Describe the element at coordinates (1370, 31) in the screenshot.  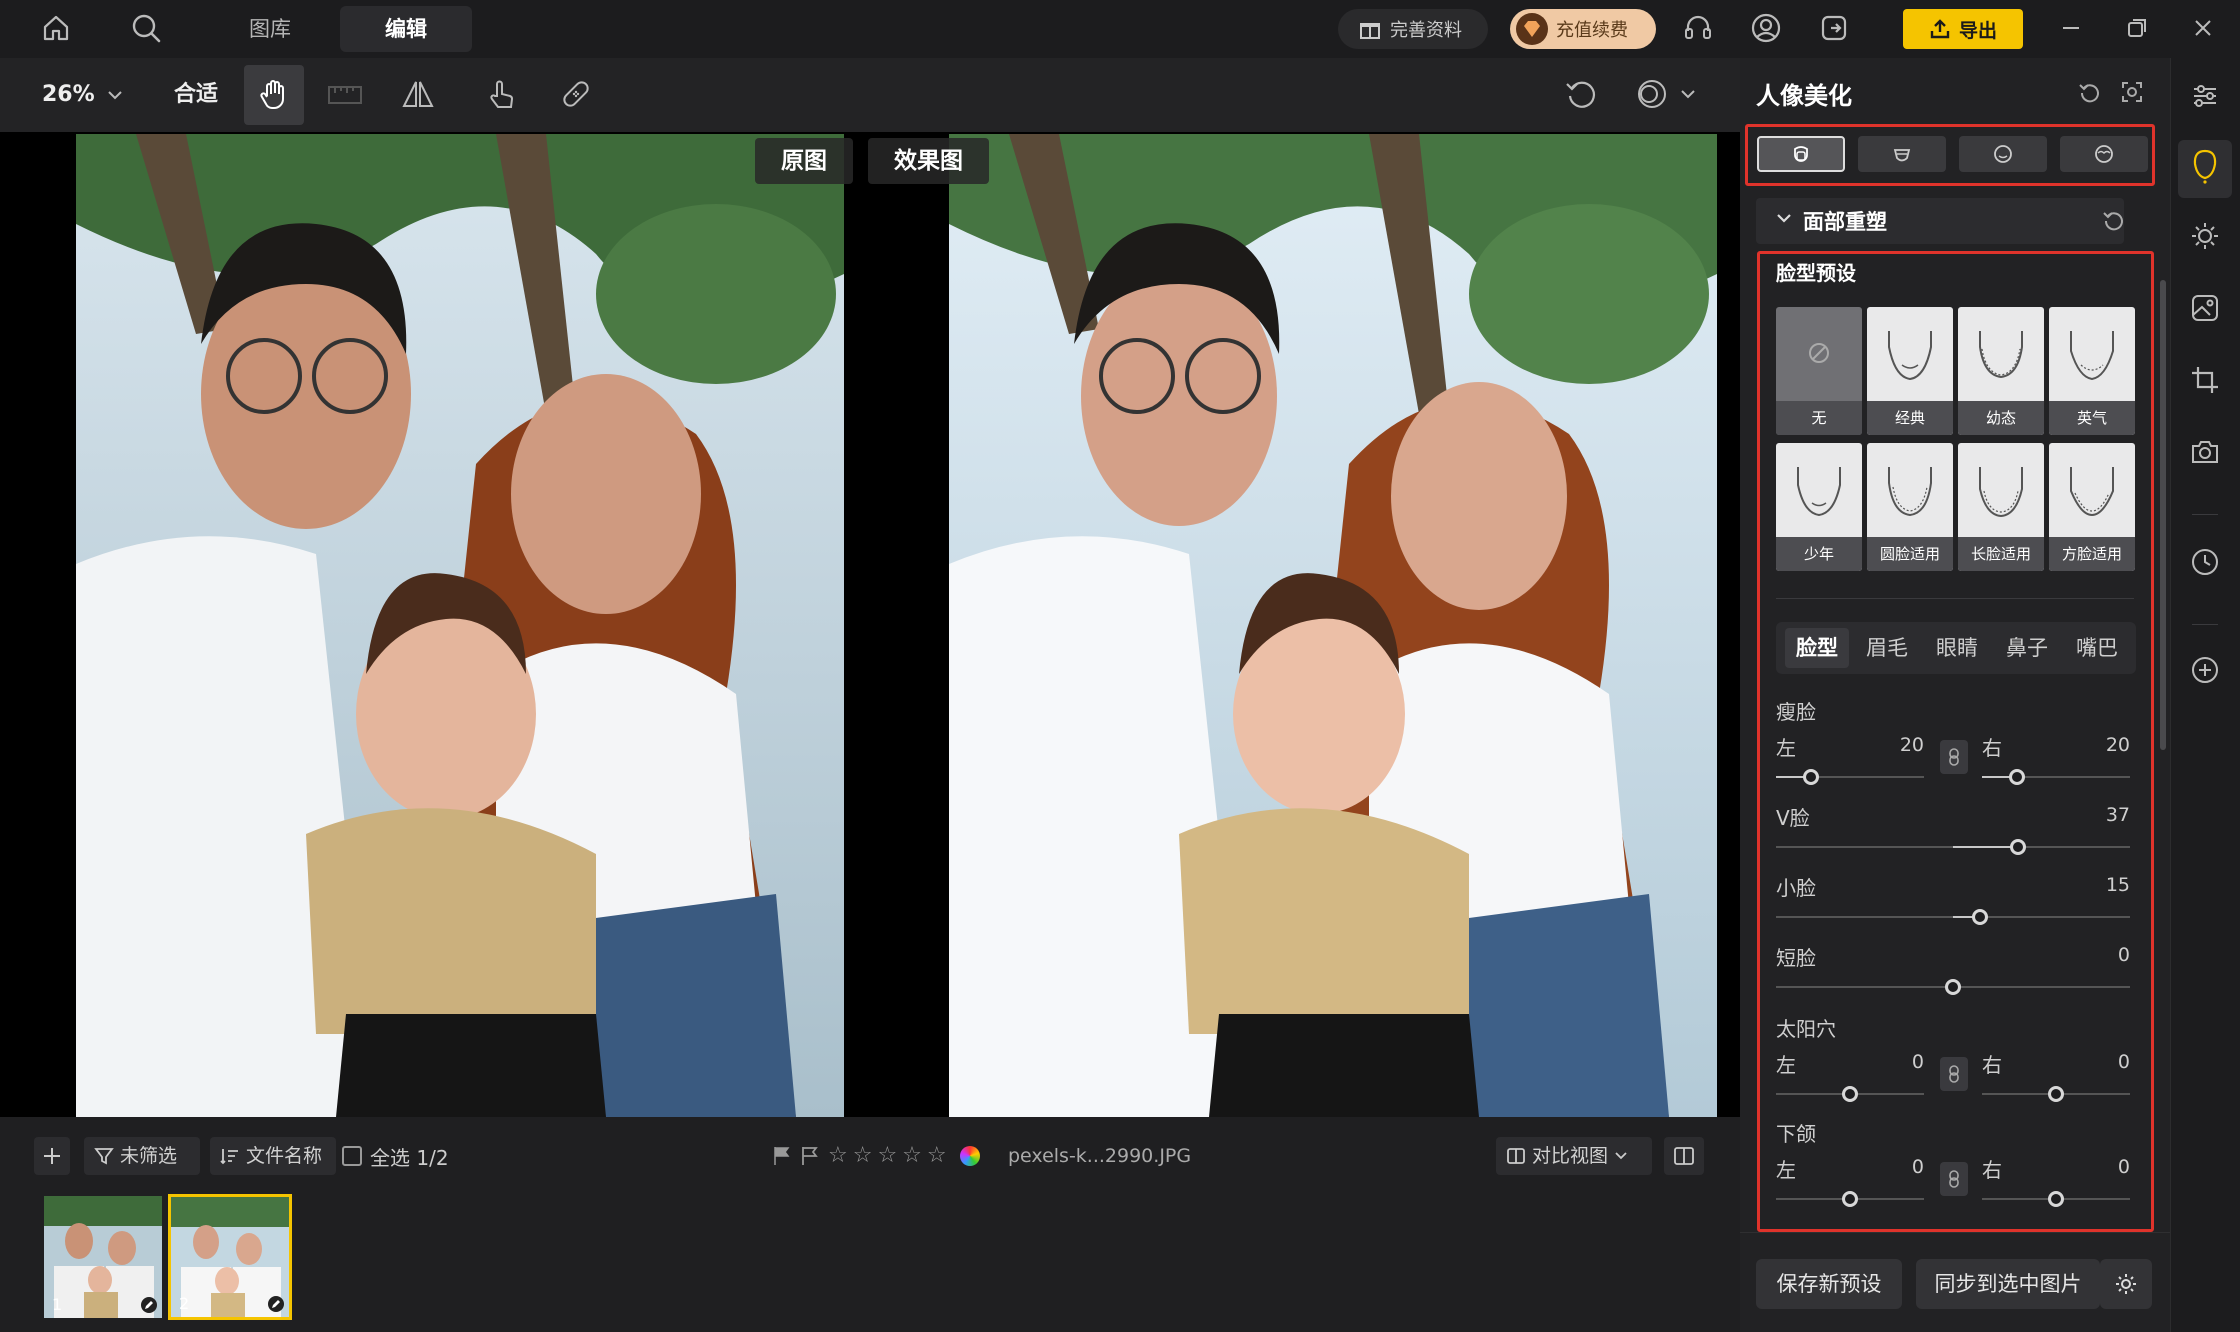
I see `gift-icon` at that location.